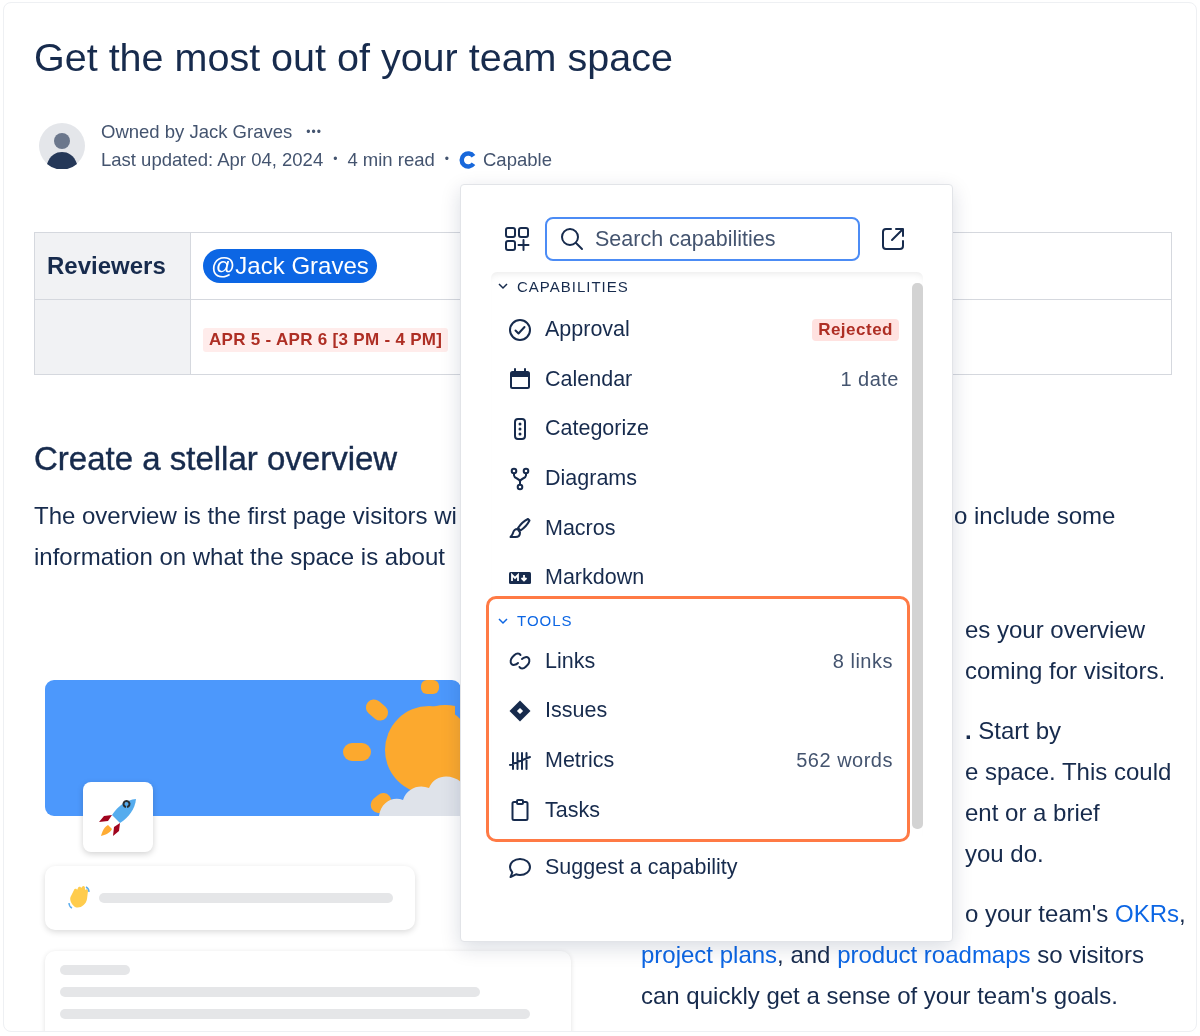 The height and width of the screenshot is (1036, 1200). What do you see at coordinates (701, 289) in the screenshot?
I see `section-header: CAPABILITIES` at bounding box center [701, 289].